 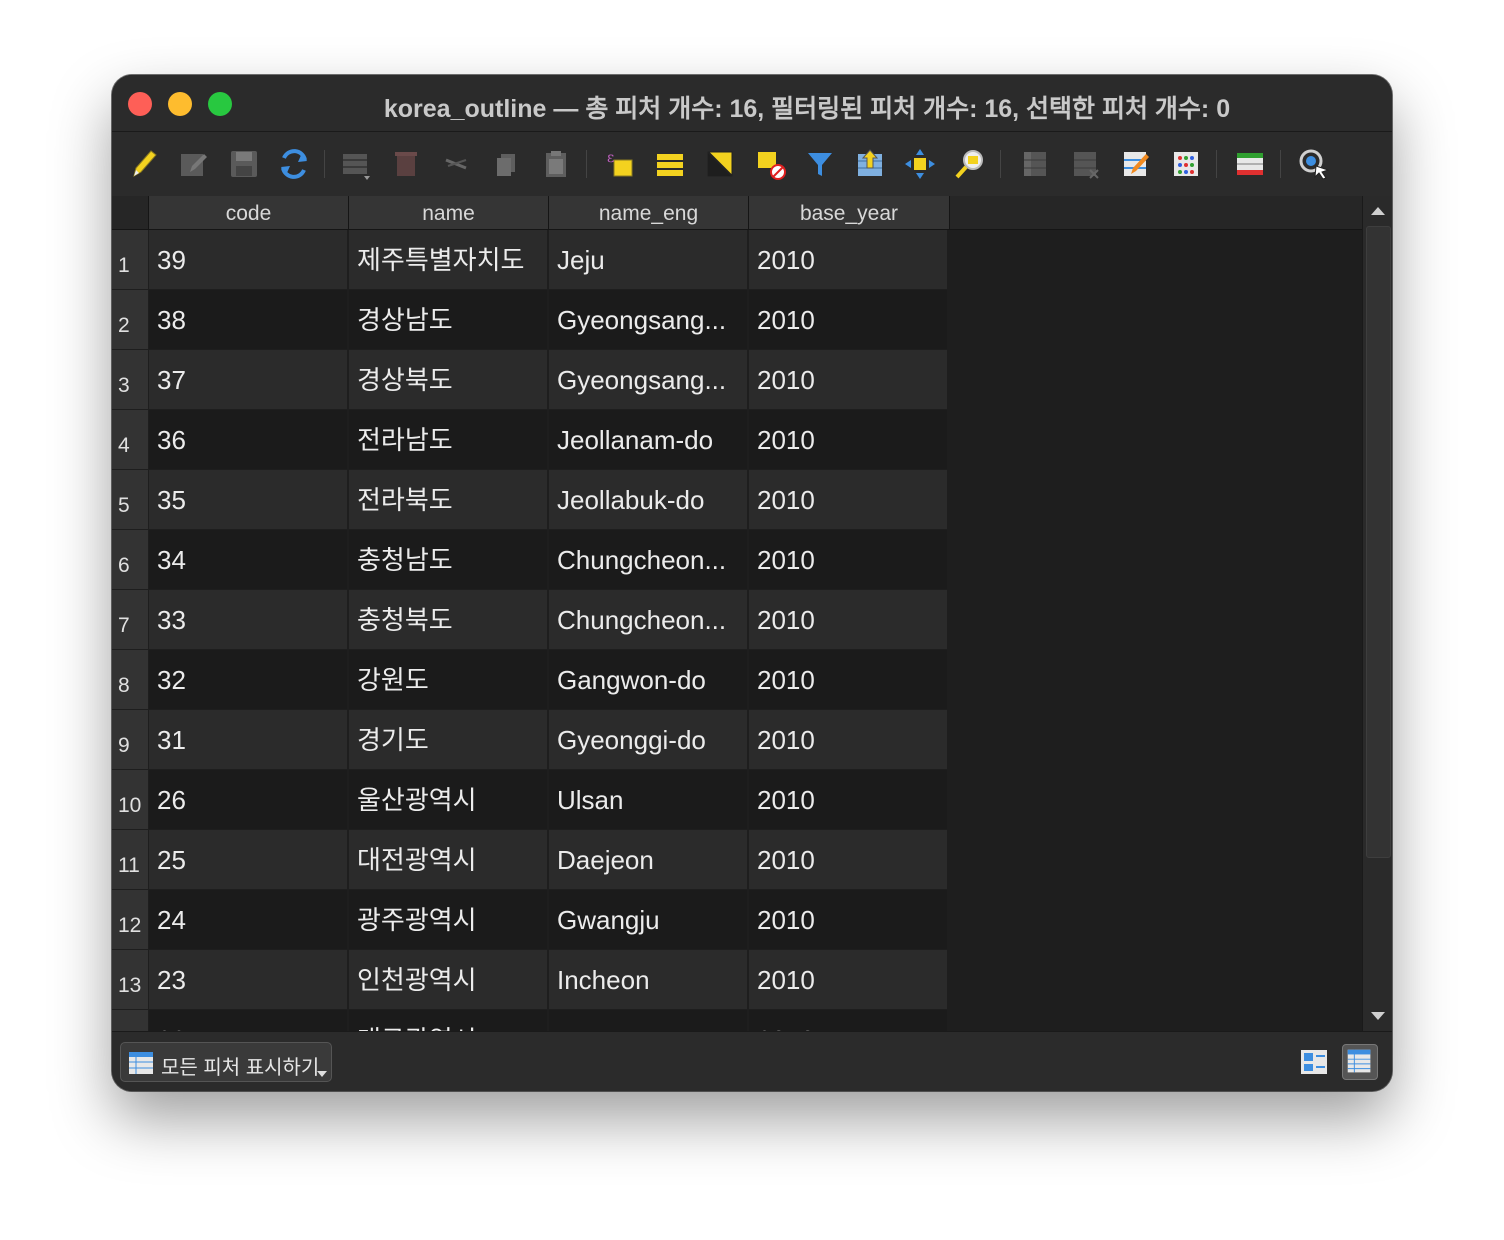 I want to click on cell-name-eng: Daejeon, so click(x=648, y=859).